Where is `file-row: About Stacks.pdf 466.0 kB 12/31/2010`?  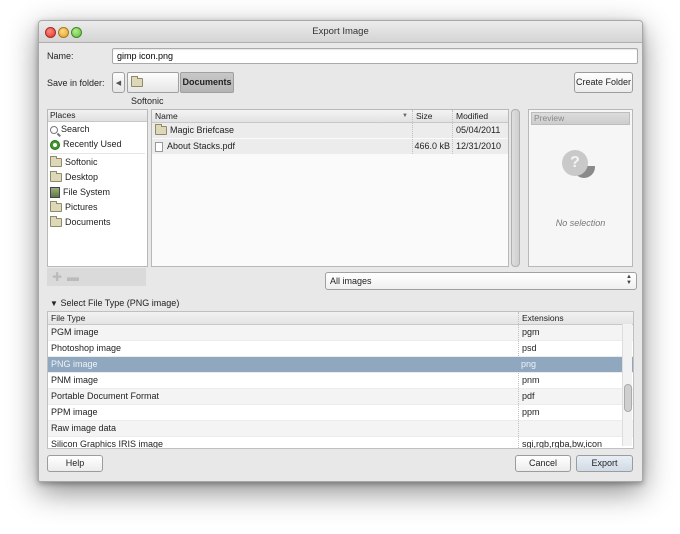 file-row: About Stacks.pdf 466.0 kB 12/31/2010 is located at coordinates (330, 147).